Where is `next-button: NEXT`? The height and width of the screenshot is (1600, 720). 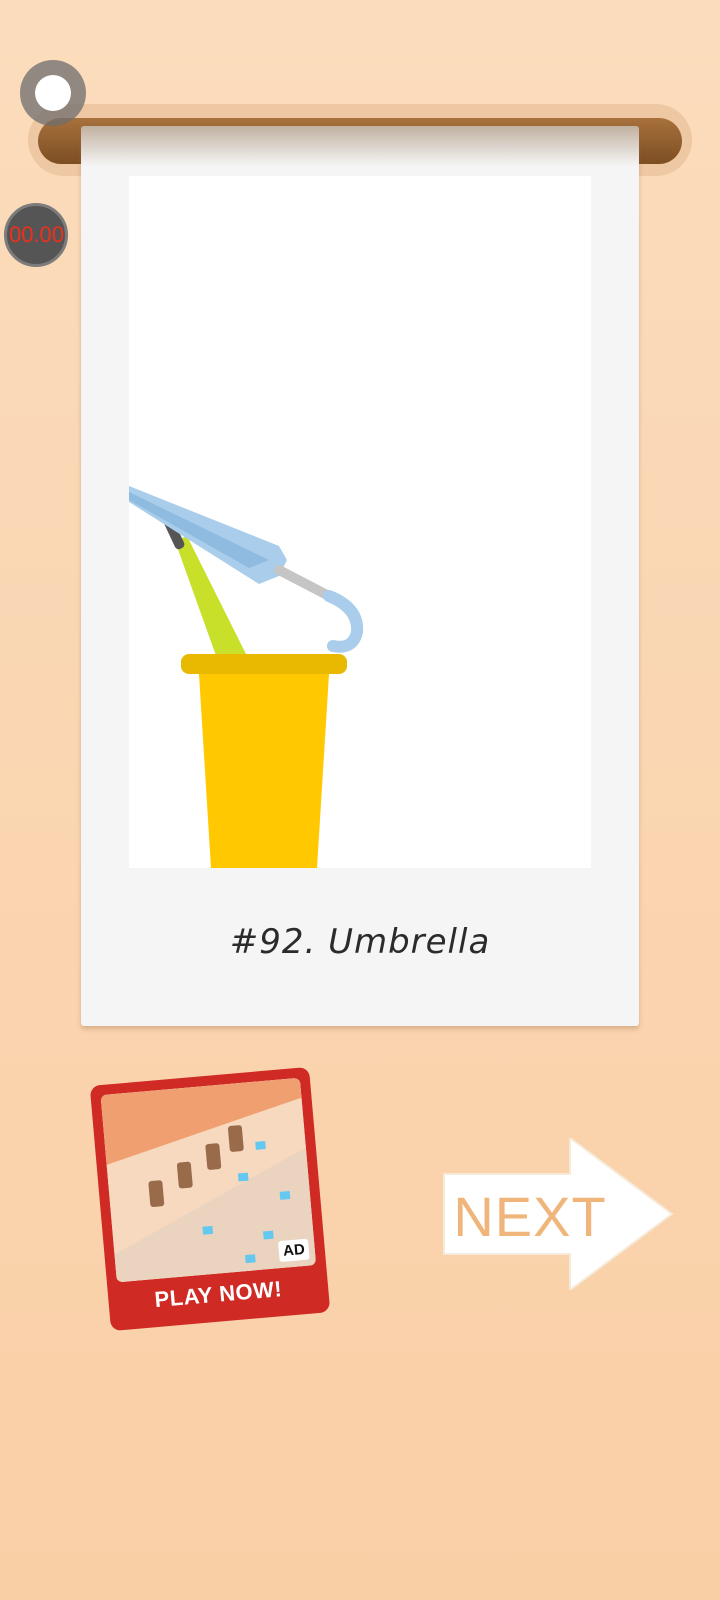 next-button: NEXT is located at coordinates (560, 1214).